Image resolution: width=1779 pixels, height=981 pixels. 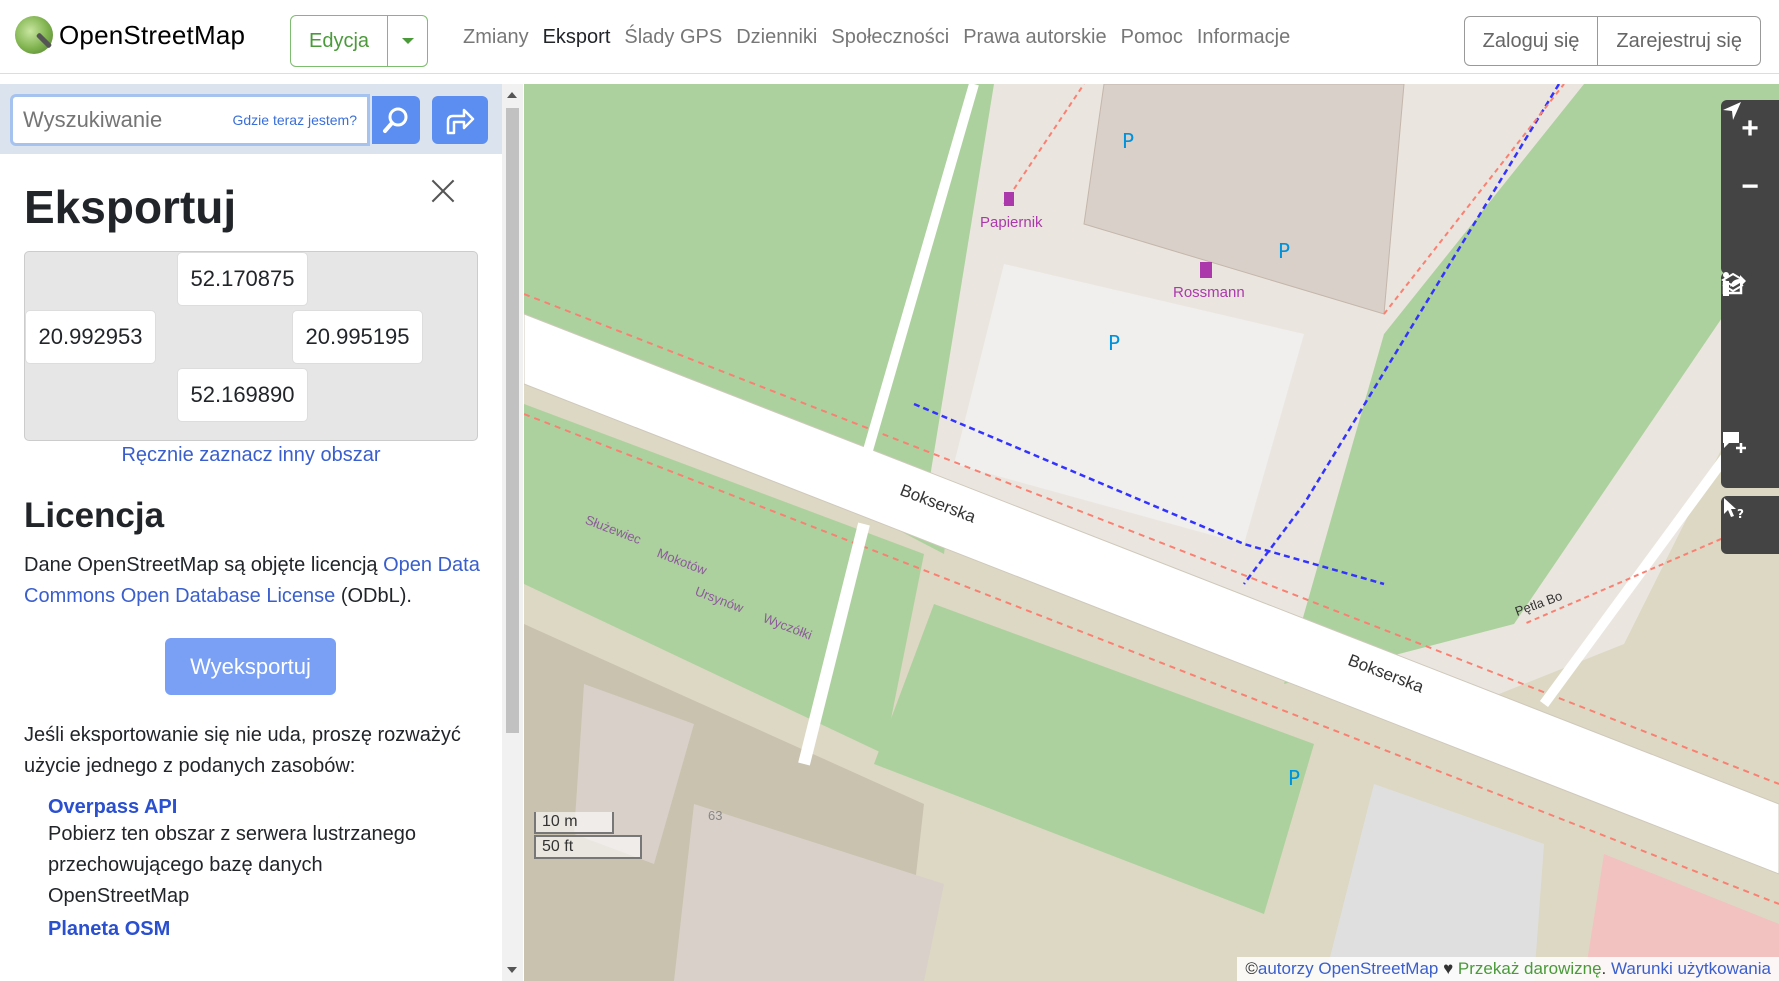 I want to click on chemist-shop-icon, so click(x=1206, y=270).